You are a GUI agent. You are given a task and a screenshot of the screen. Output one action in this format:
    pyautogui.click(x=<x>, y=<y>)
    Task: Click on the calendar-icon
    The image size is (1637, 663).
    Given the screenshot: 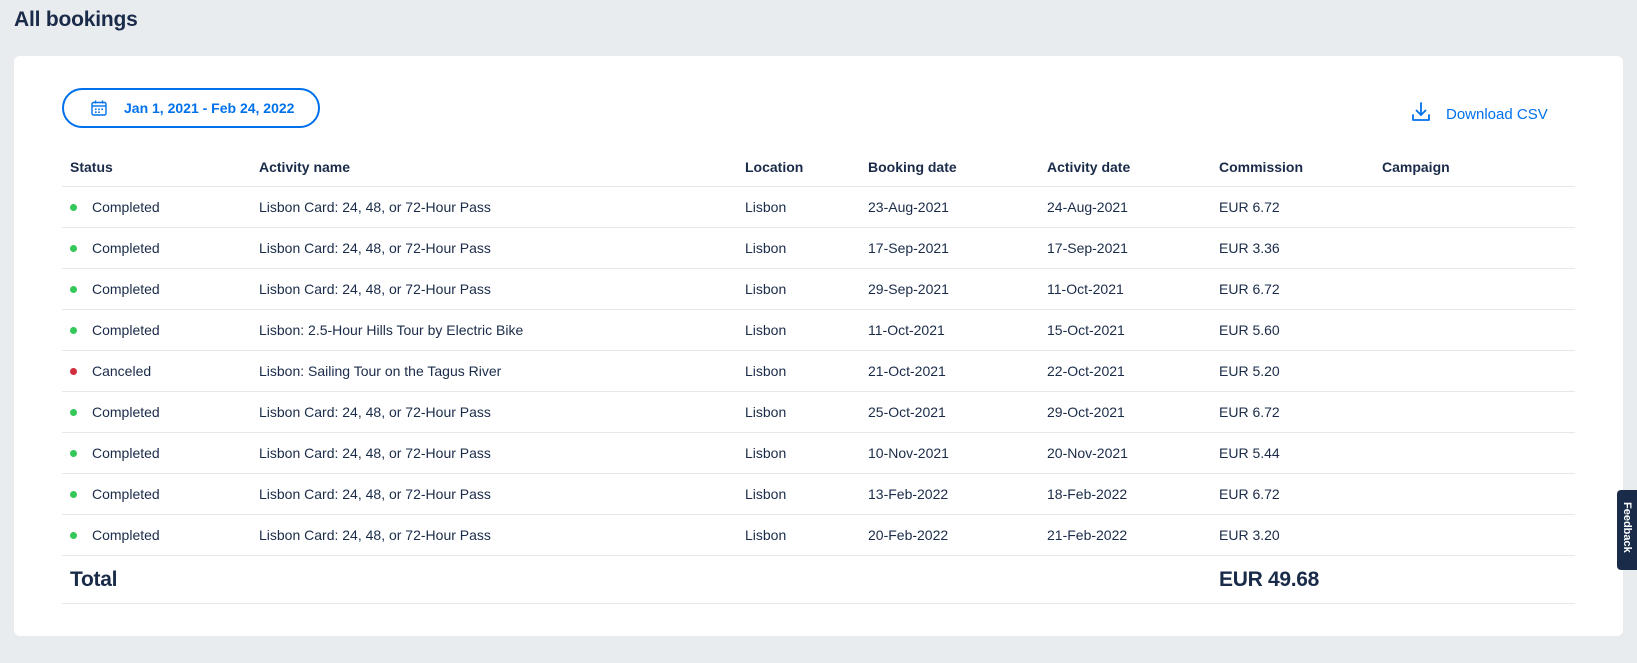 What is the action you would take?
    pyautogui.click(x=99, y=108)
    